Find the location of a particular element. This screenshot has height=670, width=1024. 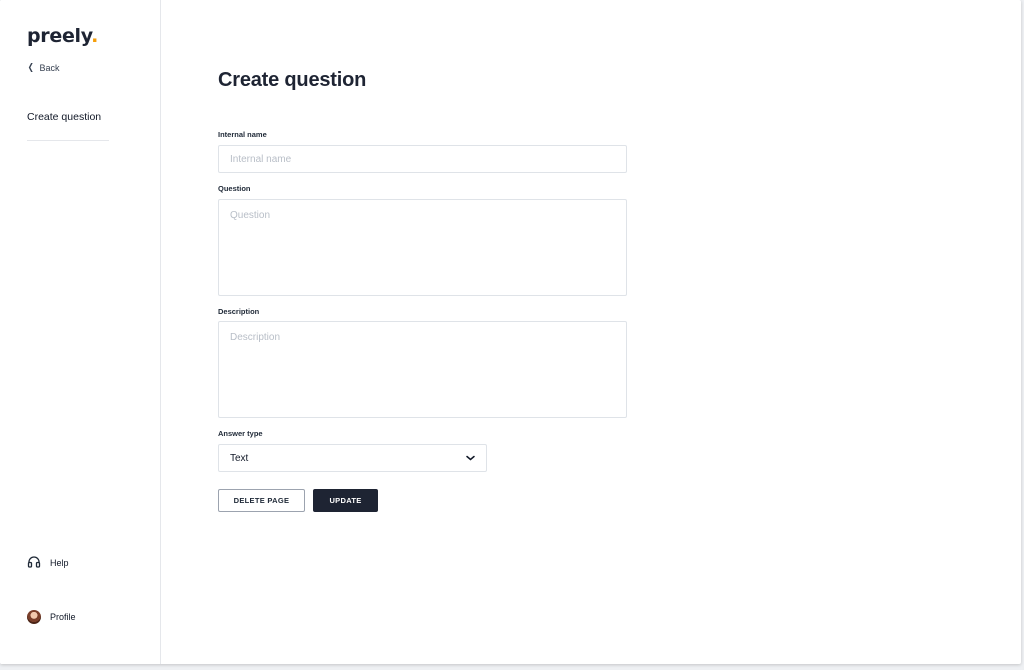

description-textarea is located at coordinates (422, 369).